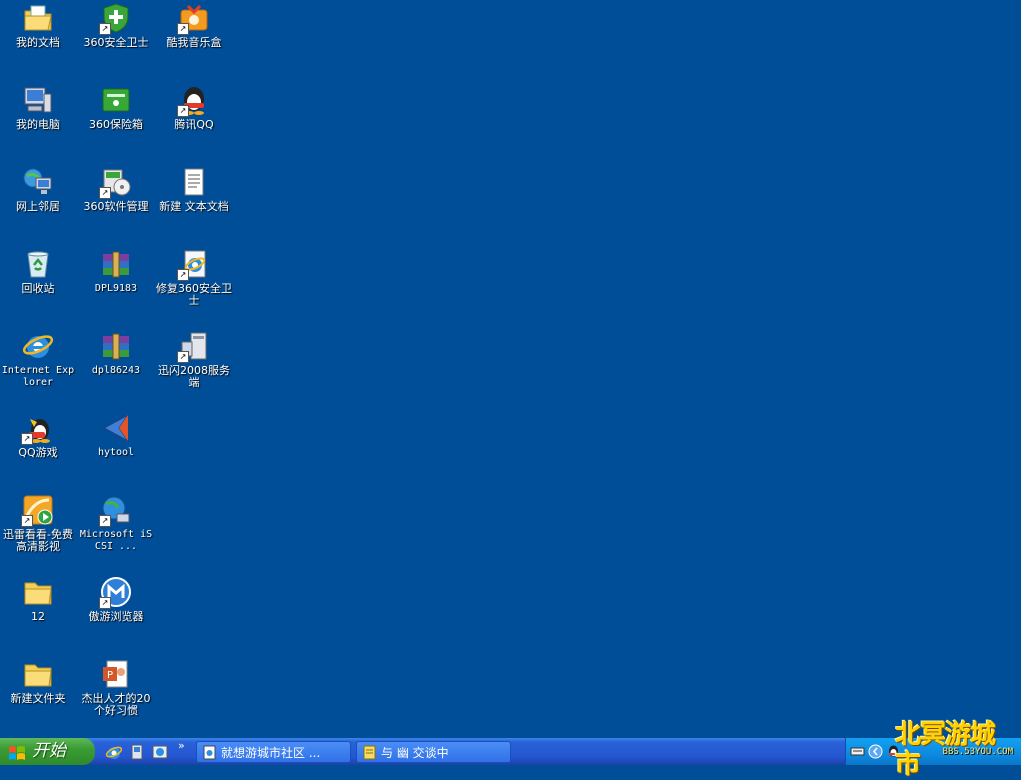 Image resolution: width=1021 pixels, height=780 pixels. Describe the element at coordinates (116, 124) in the screenshot. I see `icon-label: 360保险箱` at that location.